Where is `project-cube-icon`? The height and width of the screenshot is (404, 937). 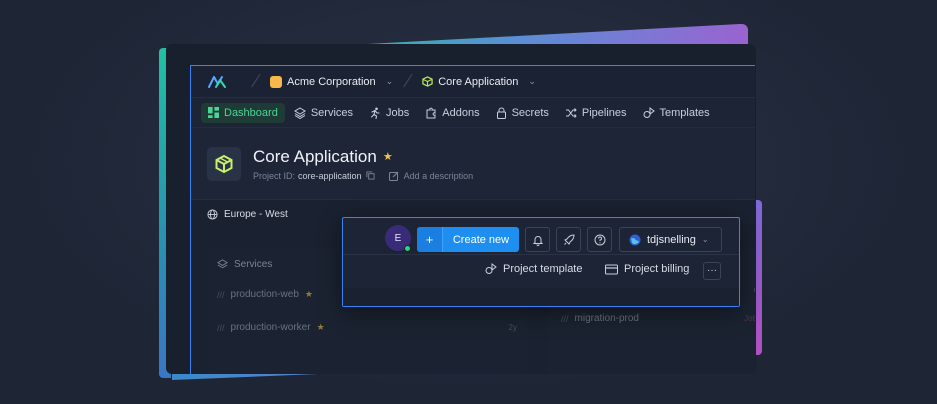 project-cube-icon is located at coordinates (224, 163).